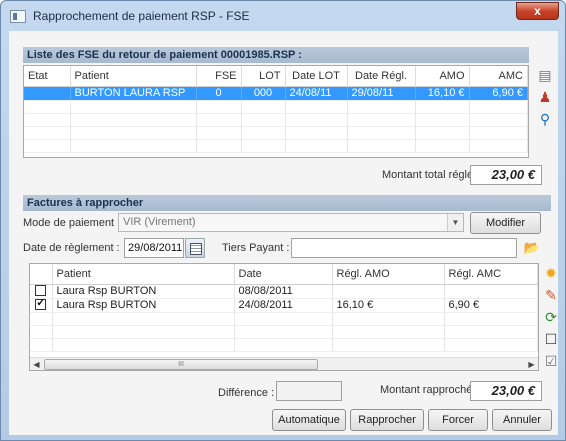  I want to click on col-regl-amc: Régl. AMC, so click(491, 274).